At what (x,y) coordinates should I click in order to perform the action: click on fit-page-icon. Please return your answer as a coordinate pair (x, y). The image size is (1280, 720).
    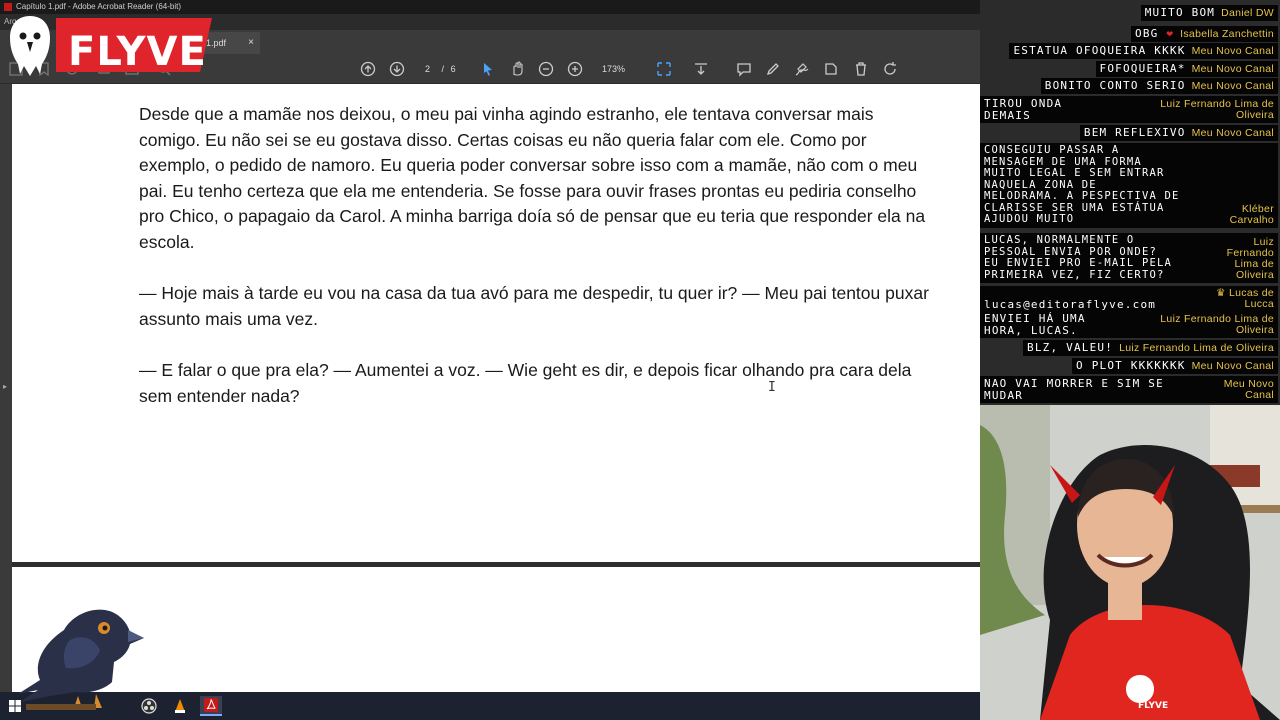
    Looking at the image, I should click on (664, 69).